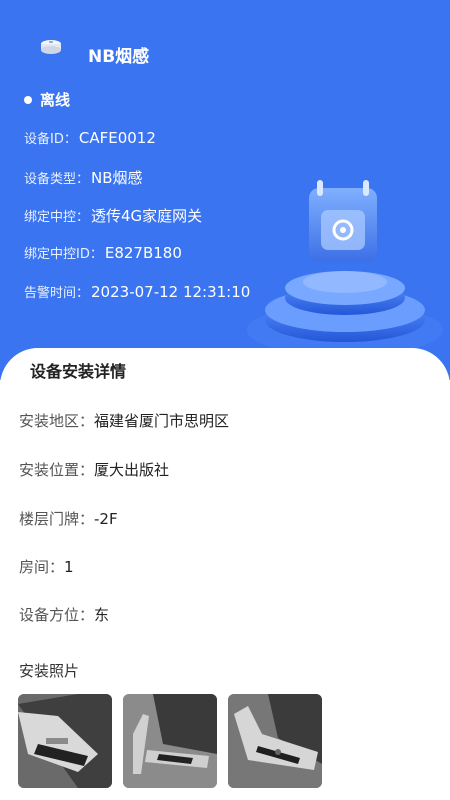  I want to click on device-type-label: 设备类型：, so click(57, 179).